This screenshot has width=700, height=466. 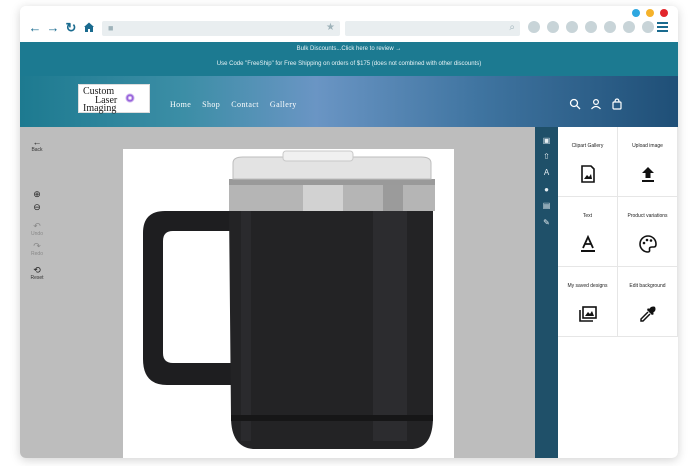 What do you see at coordinates (100, 108) in the screenshot?
I see `logo-line: Imaging` at bounding box center [100, 108].